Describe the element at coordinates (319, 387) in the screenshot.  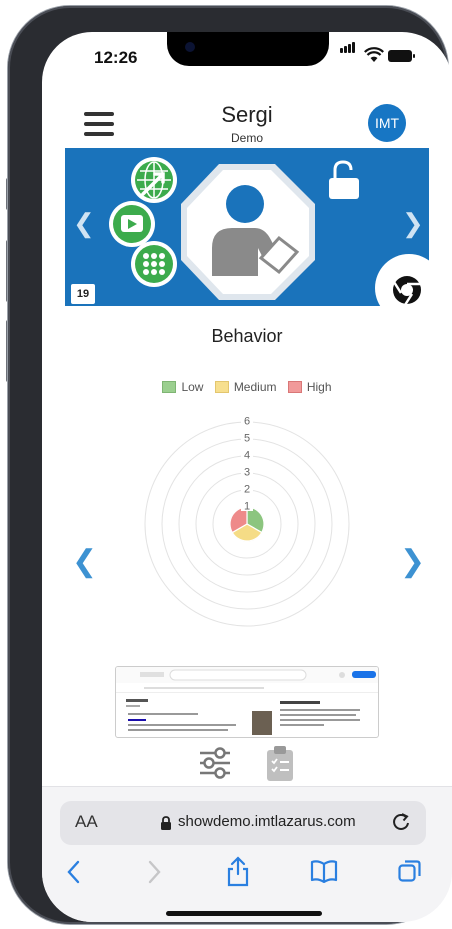
I see `legend-label-high: High` at that location.